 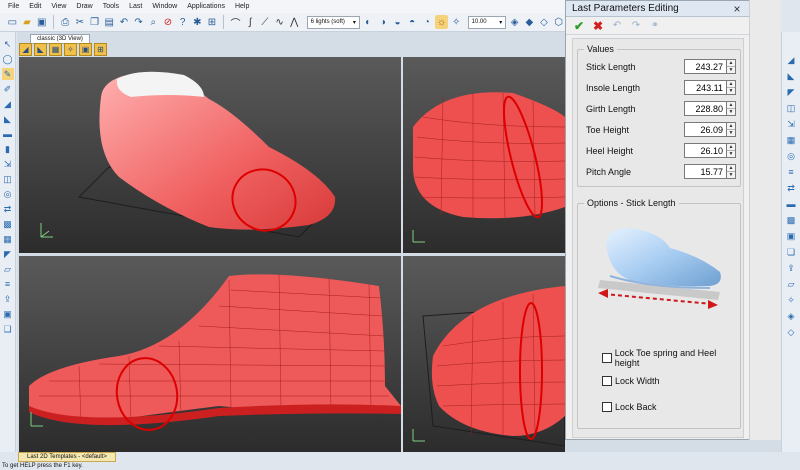 I want to click on menu-edit: Edit, so click(x=35, y=6).